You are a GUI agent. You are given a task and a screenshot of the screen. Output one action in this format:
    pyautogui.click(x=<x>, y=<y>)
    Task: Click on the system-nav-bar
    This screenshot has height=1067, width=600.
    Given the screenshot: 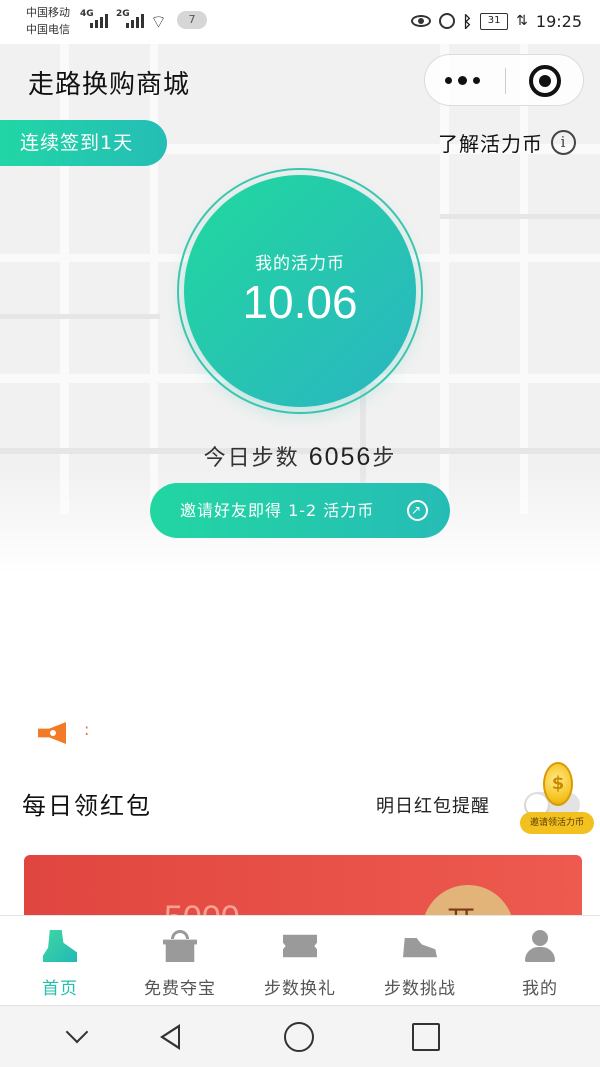 What is the action you would take?
    pyautogui.click(x=300, y=1036)
    